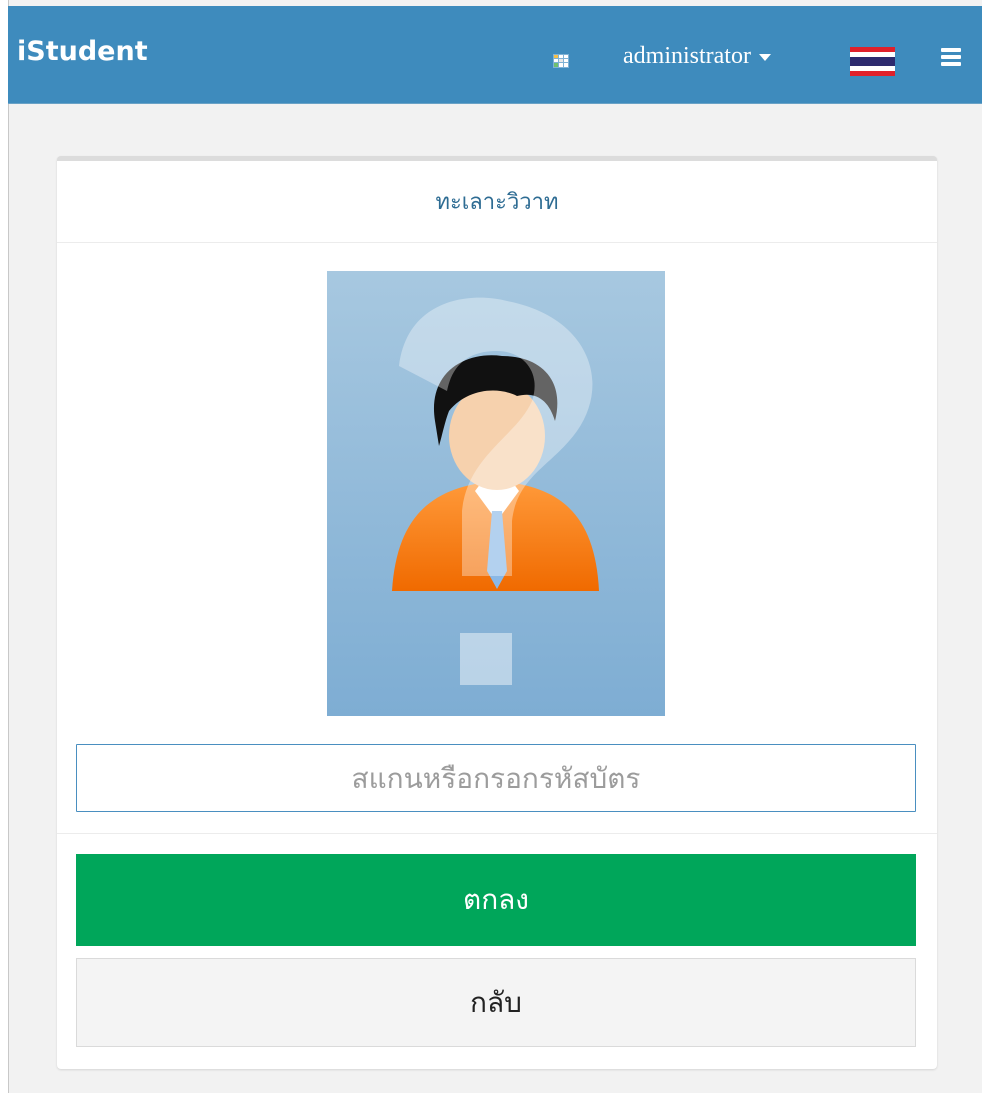  I want to click on top-navbar: iStudent administrator, so click(495, 55).